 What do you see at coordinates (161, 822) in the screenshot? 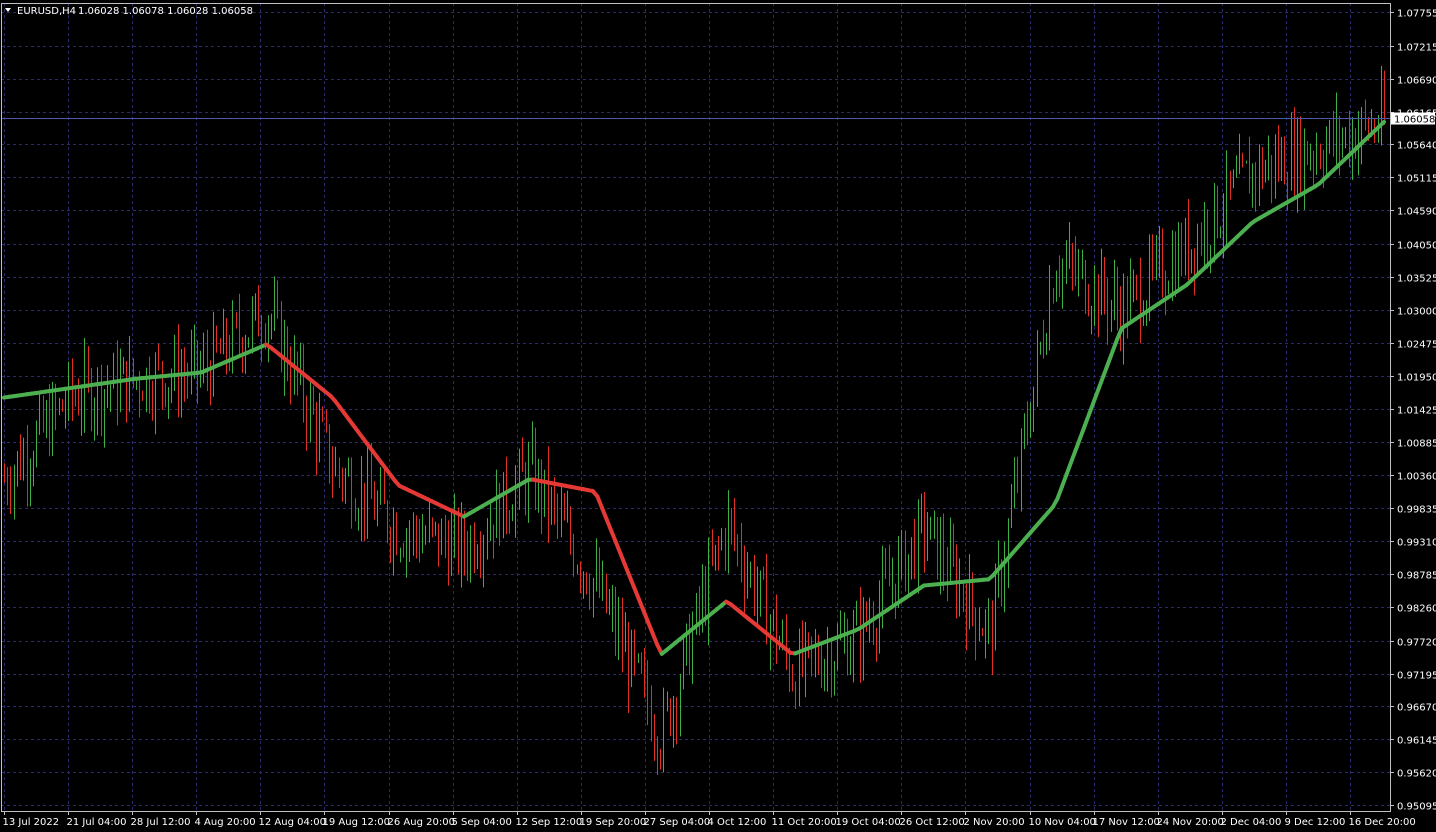
I see `x-tick-label: 28 Jul 12:00` at bounding box center [161, 822].